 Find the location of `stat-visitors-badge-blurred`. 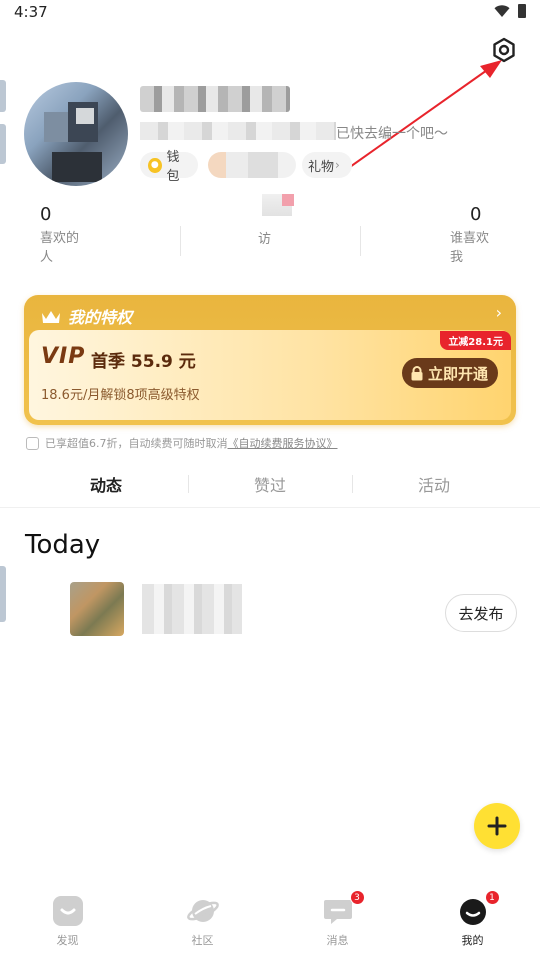

stat-visitors-badge-blurred is located at coordinates (288, 200).